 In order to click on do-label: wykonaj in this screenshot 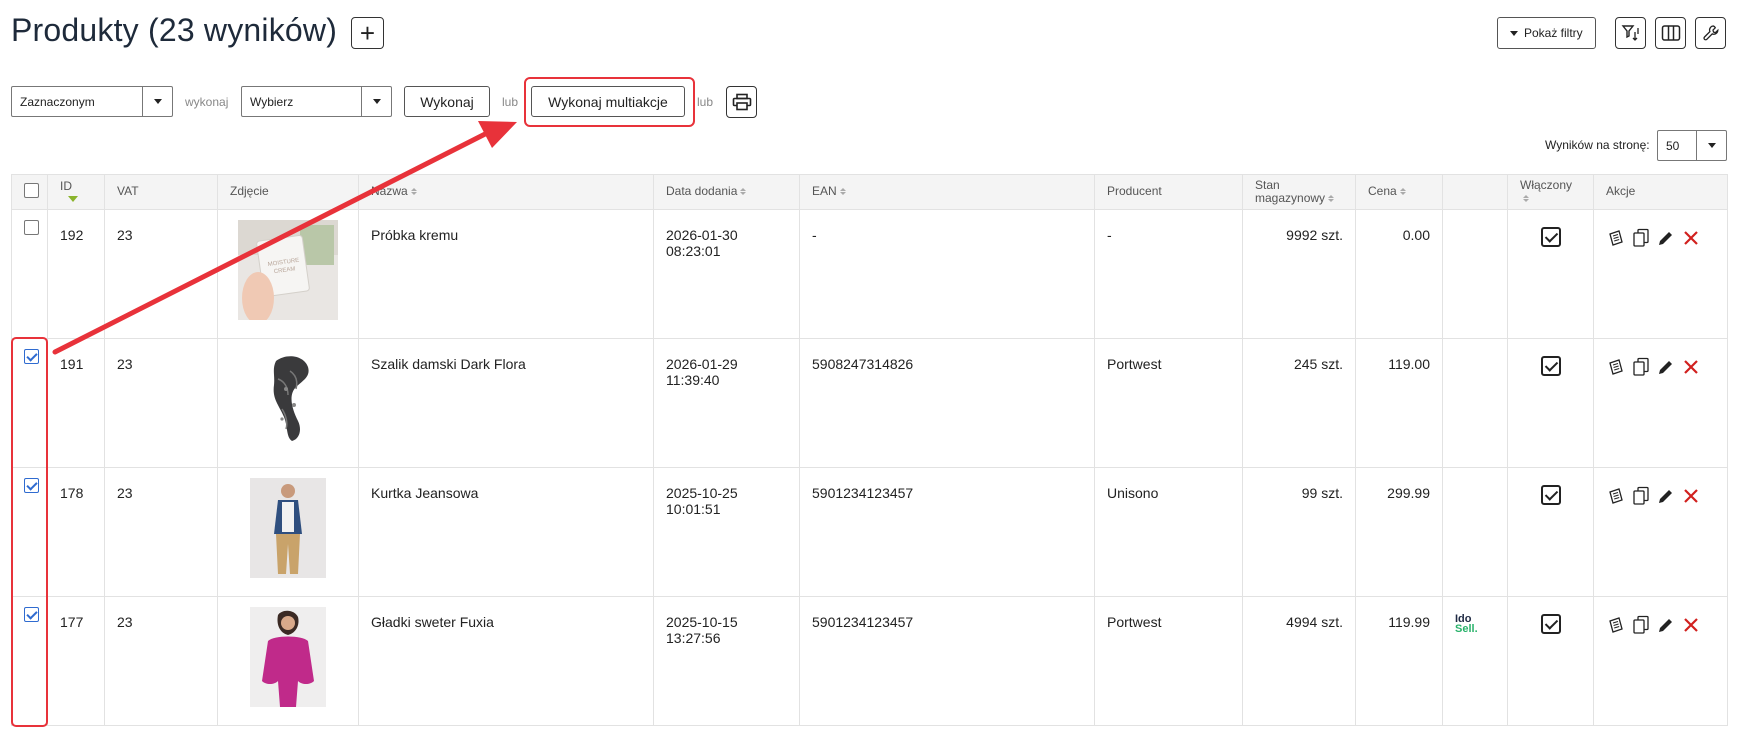, I will do `click(207, 102)`.